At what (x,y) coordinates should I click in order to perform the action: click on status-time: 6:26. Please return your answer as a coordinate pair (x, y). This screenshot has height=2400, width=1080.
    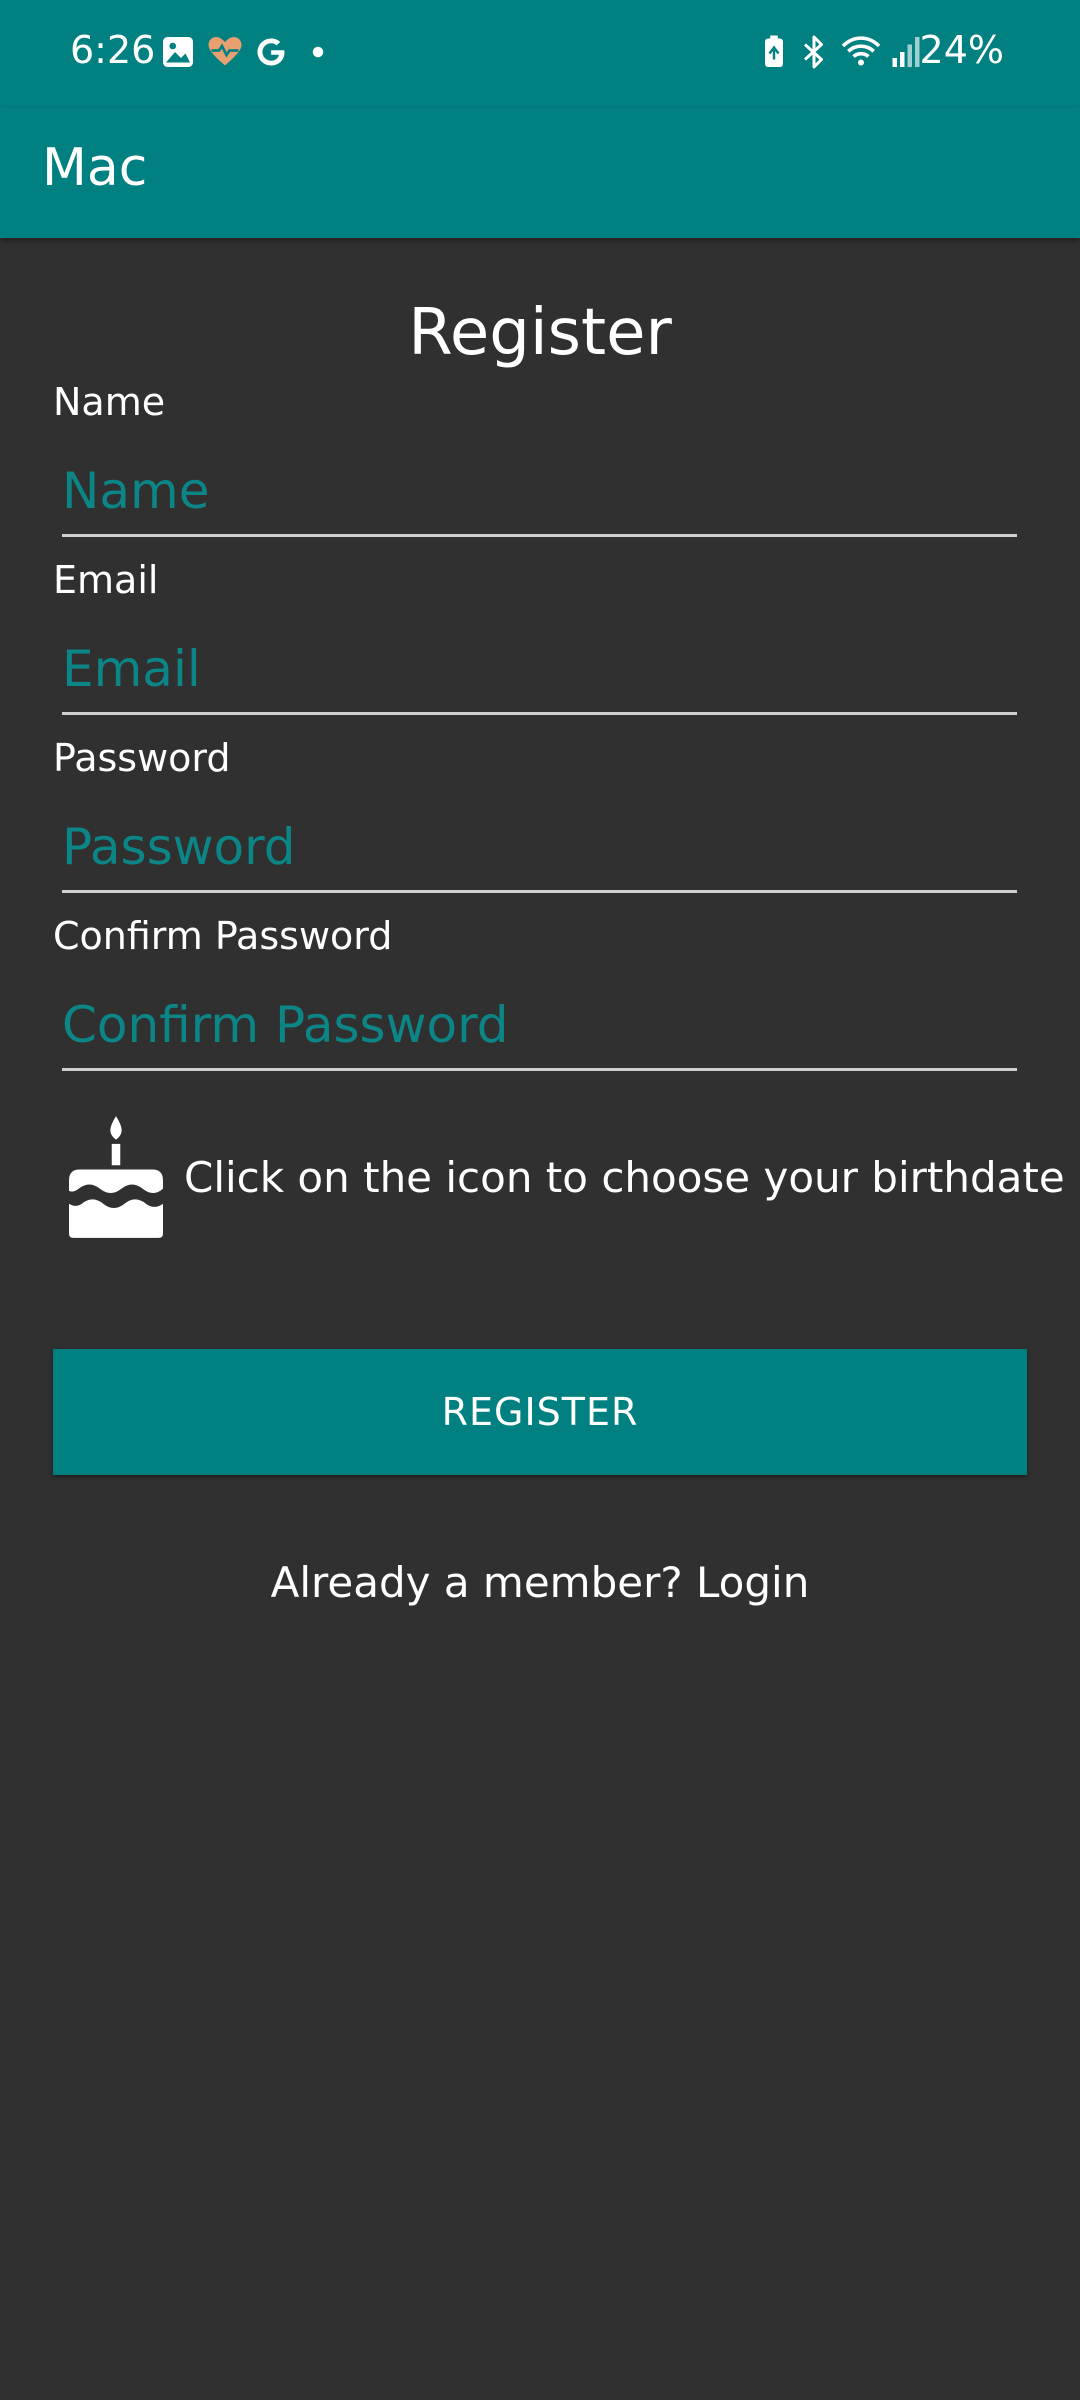
    Looking at the image, I should click on (113, 50).